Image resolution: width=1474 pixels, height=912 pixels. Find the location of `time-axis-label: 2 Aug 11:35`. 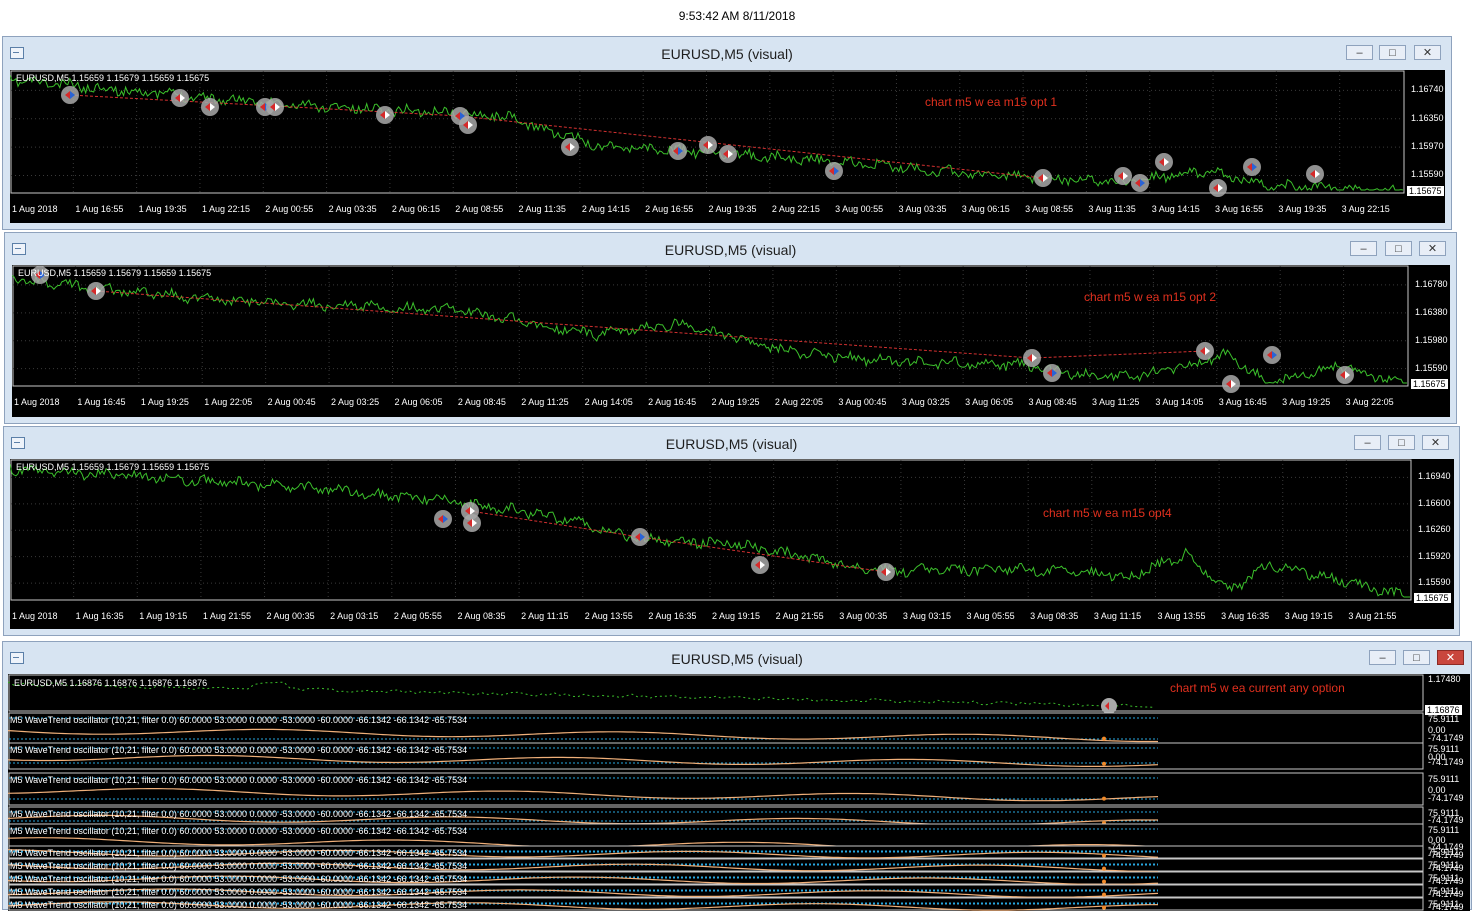

time-axis-label: 2 Aug 11:35 is located at coordinates (542, 209).